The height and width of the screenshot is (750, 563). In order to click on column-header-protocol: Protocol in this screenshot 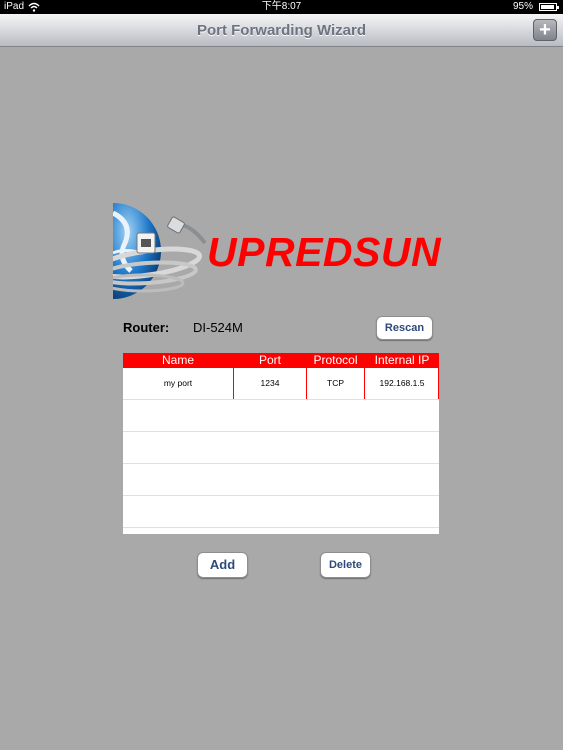, I will do `click(335, 360)`.